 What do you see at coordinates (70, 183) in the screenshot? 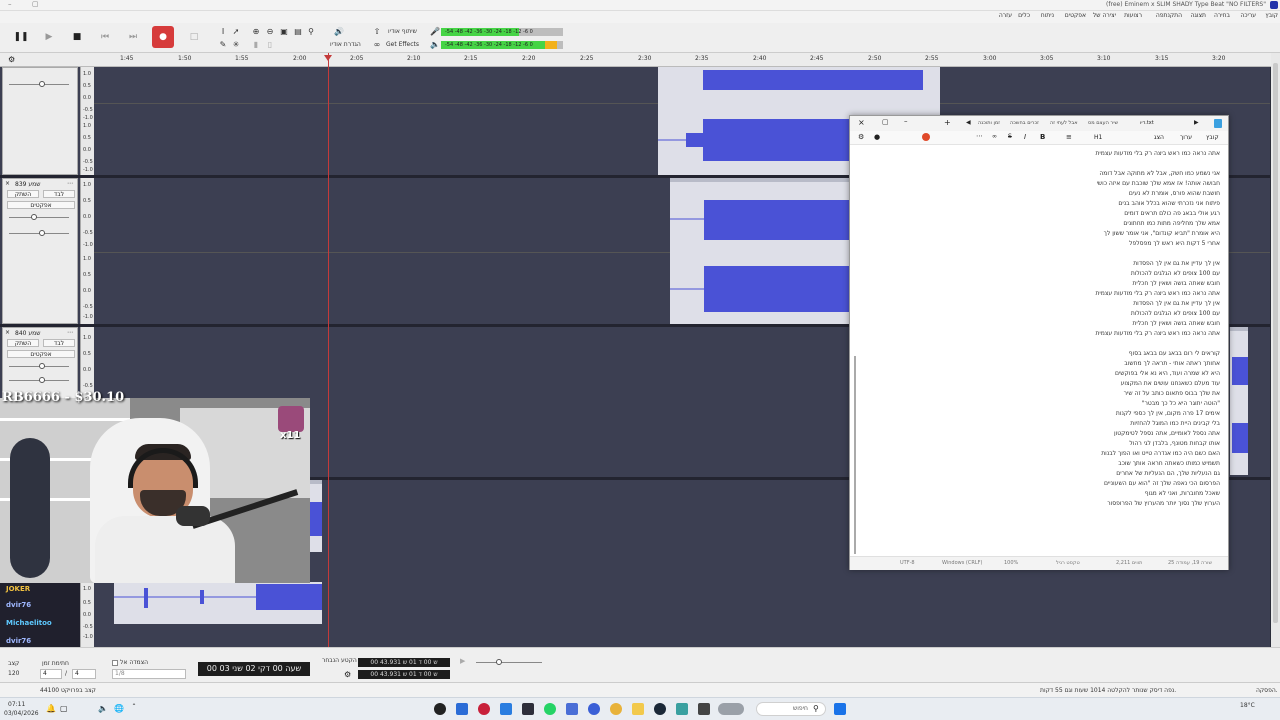
I see `track-menu-icon: ⋯` at bounding box center [70, 183].